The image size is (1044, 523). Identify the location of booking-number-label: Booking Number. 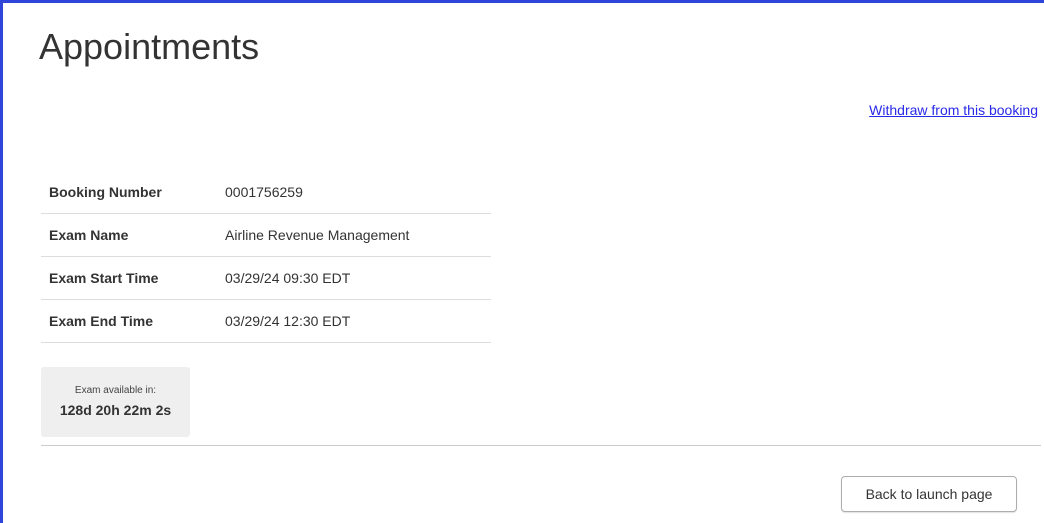
(129, 192).